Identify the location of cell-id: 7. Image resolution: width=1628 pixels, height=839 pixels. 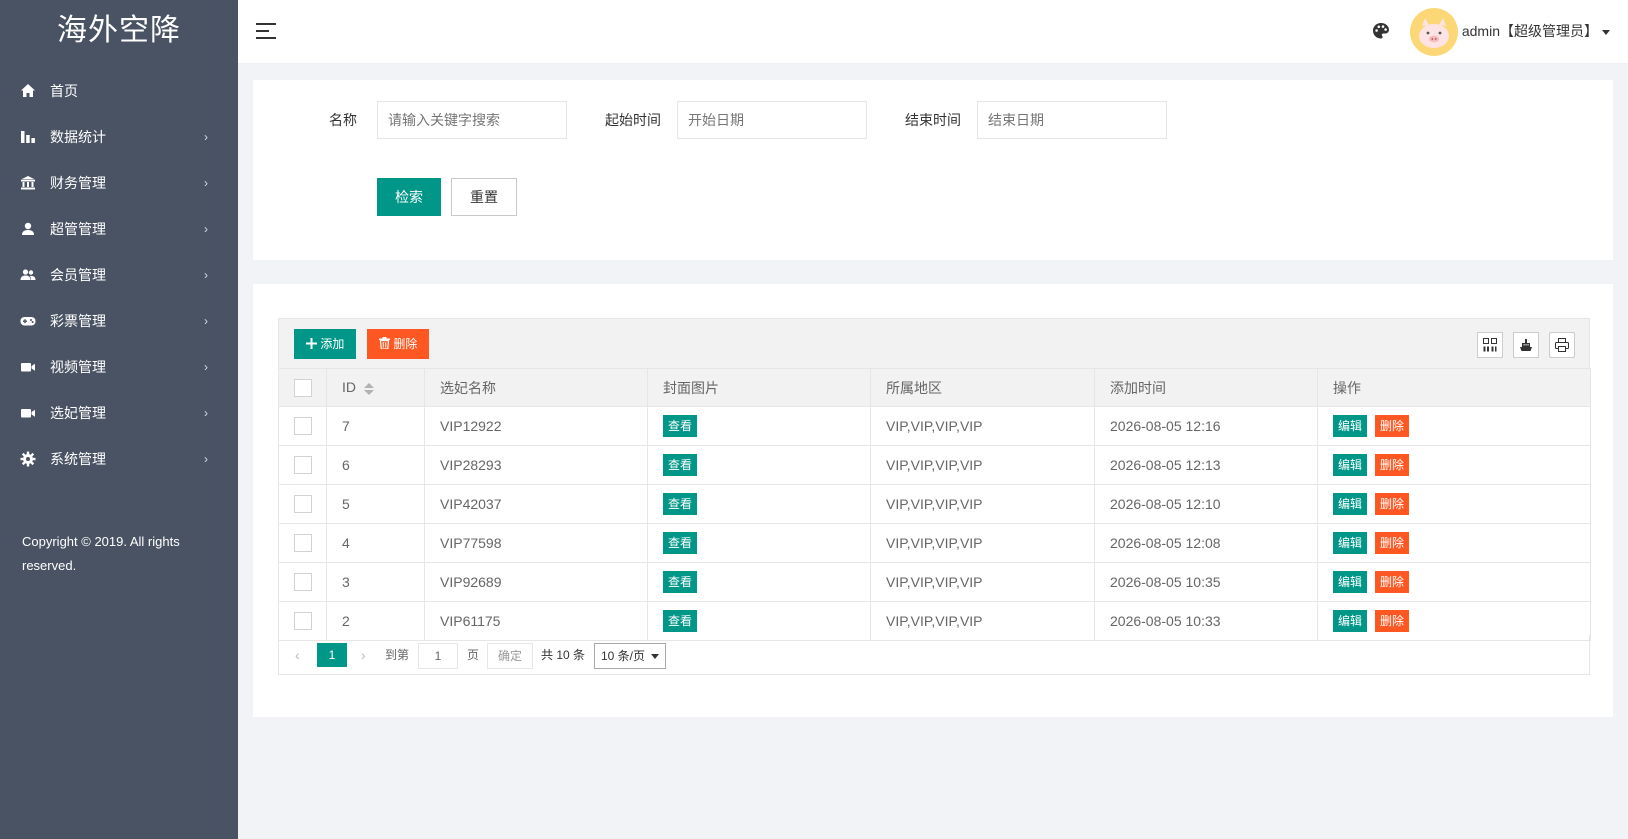
(375, 426).